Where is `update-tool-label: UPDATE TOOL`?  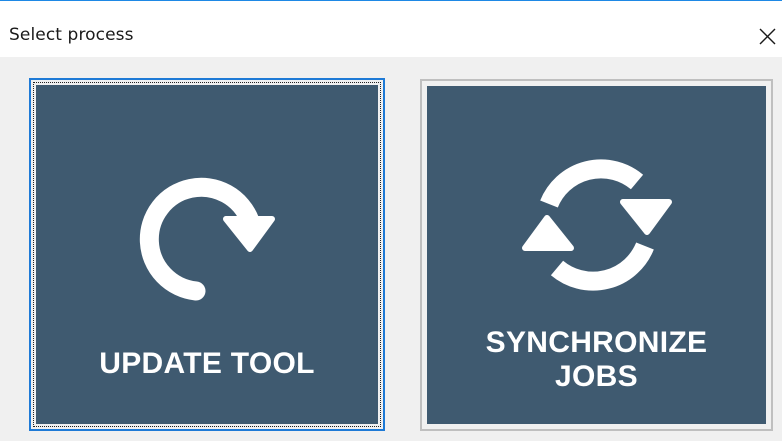 update-tool-label: UPDATE TOOL is located at coordinates (207, 363).